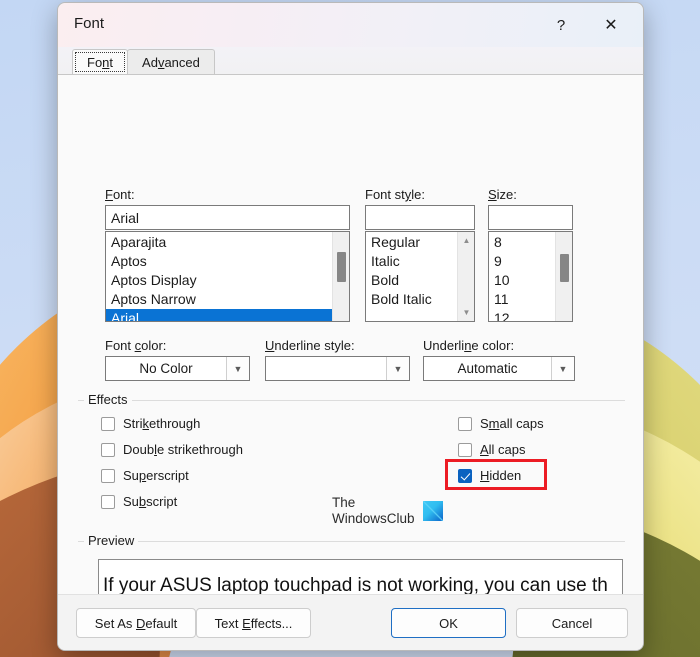 This screenshot has width=700, height=657. Describe the element at coordinates (611, 25) in the screenshot. I see `close-icon: ✕` at that location.